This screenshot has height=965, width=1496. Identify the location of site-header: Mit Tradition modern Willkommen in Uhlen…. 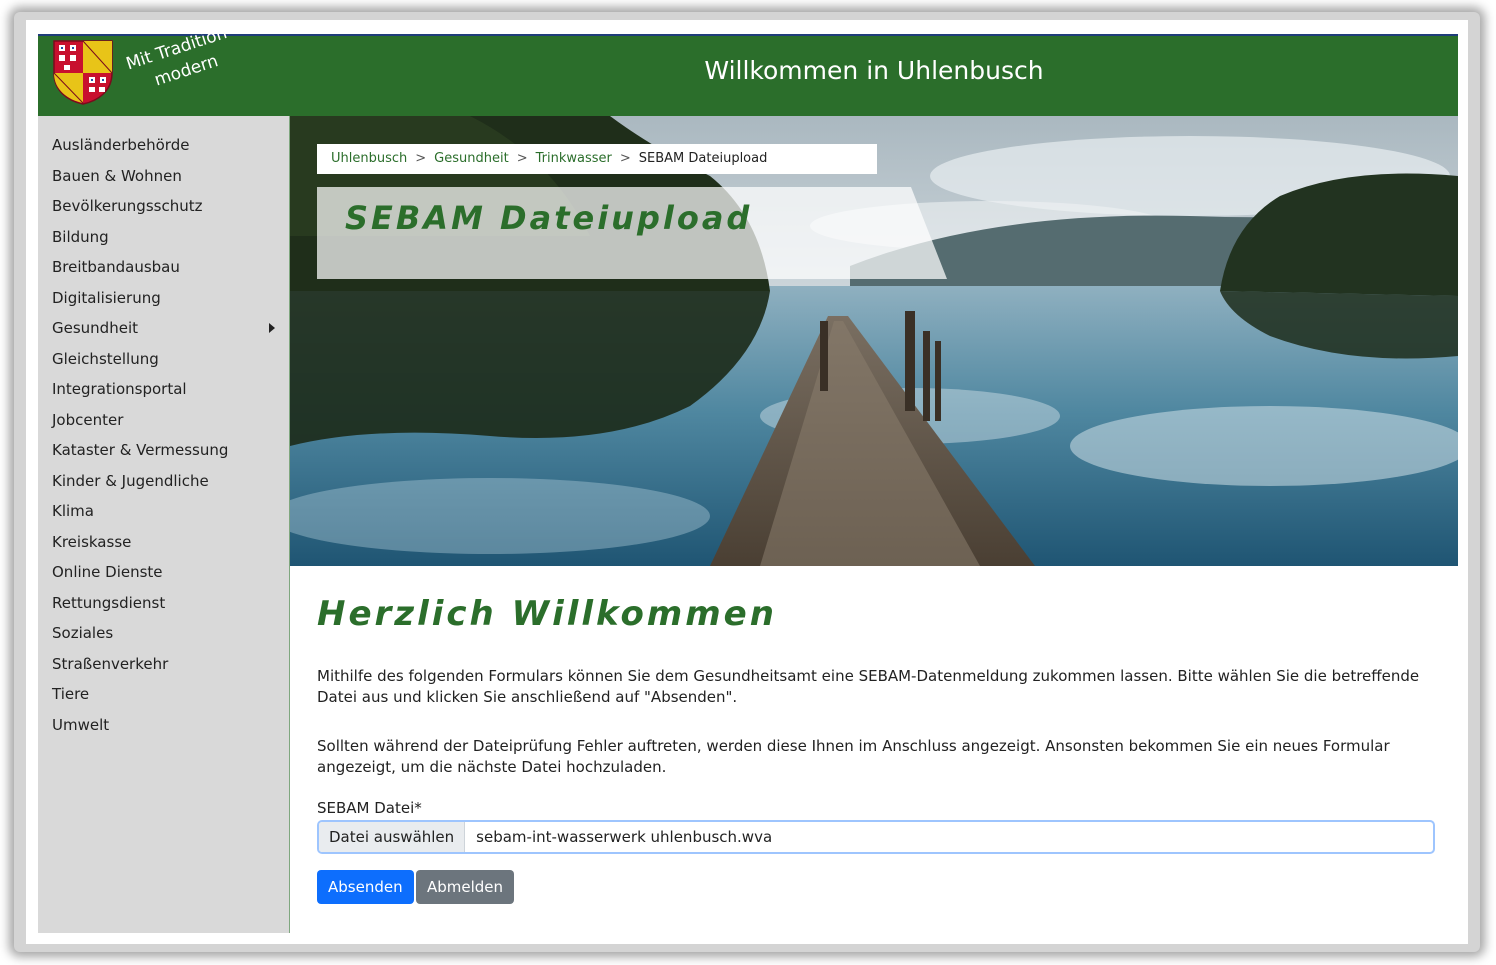
(748, 75).